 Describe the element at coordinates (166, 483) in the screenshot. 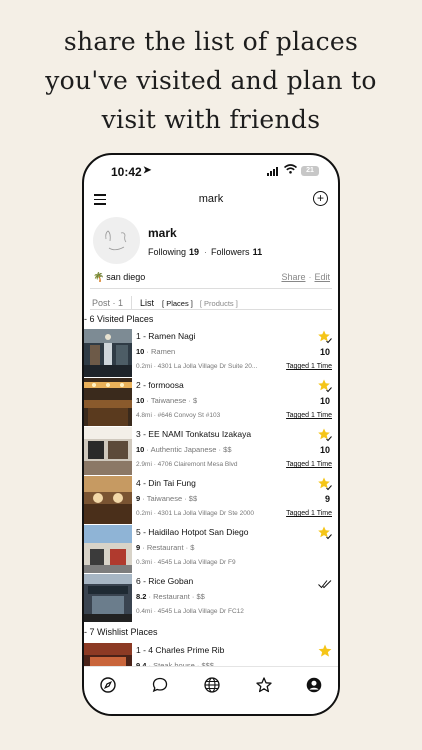

I see `place-title: 4 - Din Tai Fung` at that location.